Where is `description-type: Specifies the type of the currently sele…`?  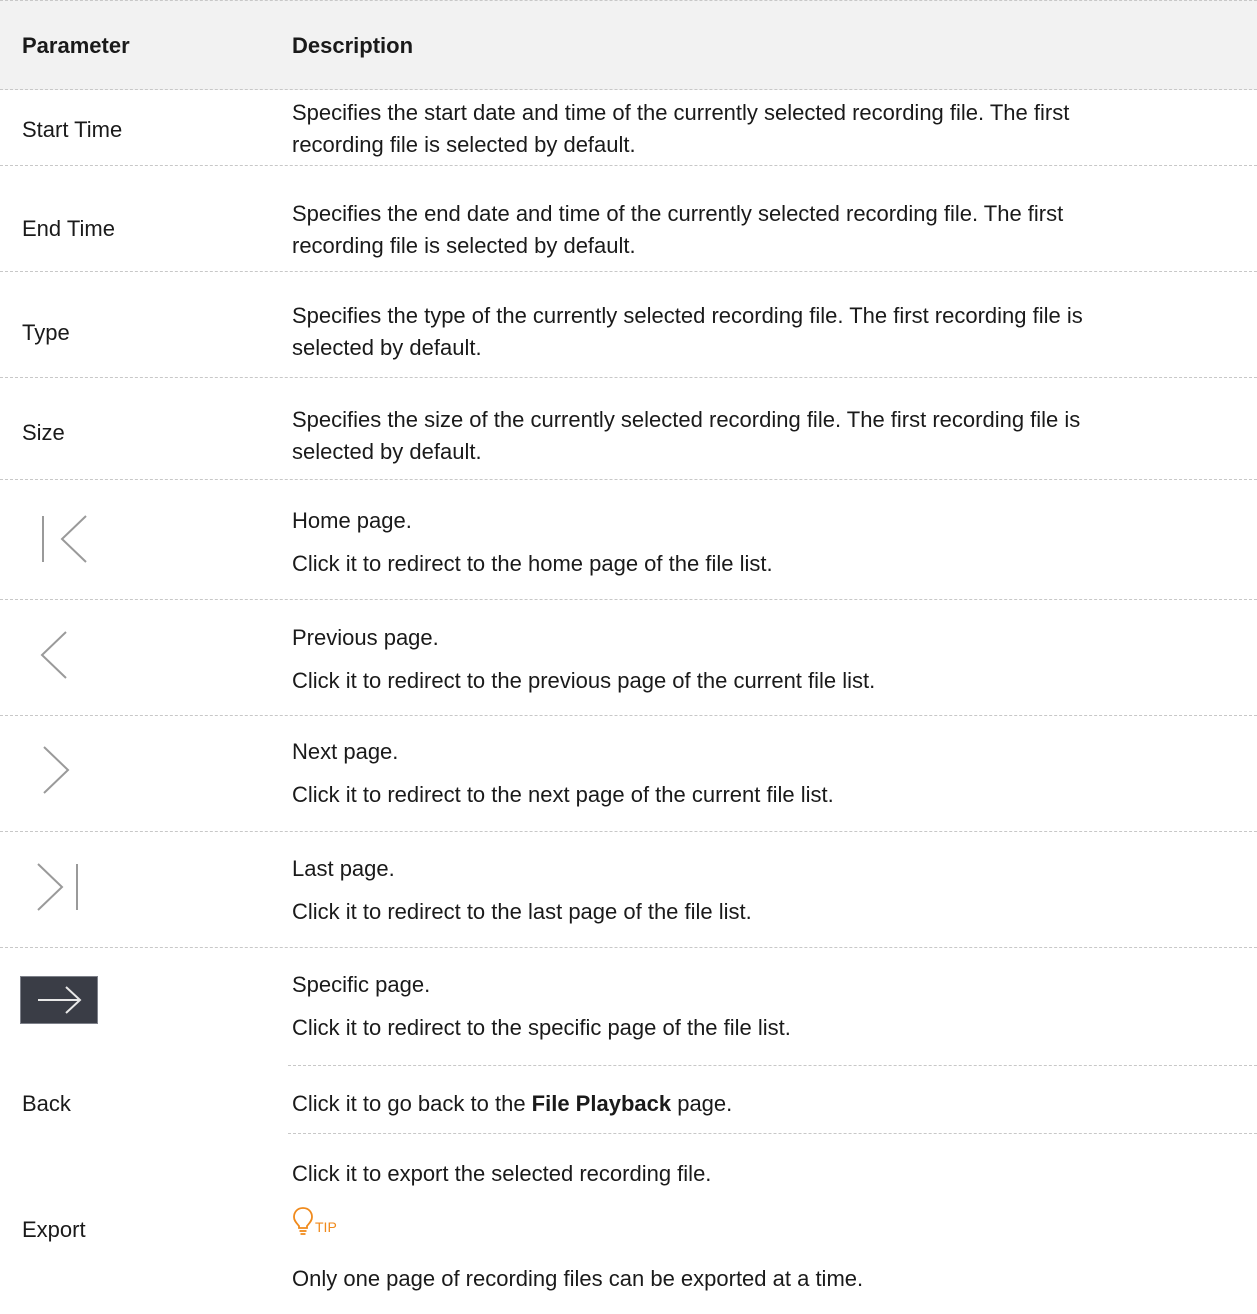
description-type: Specifies the type of the currently sele… is located at coordinates (687, 331).